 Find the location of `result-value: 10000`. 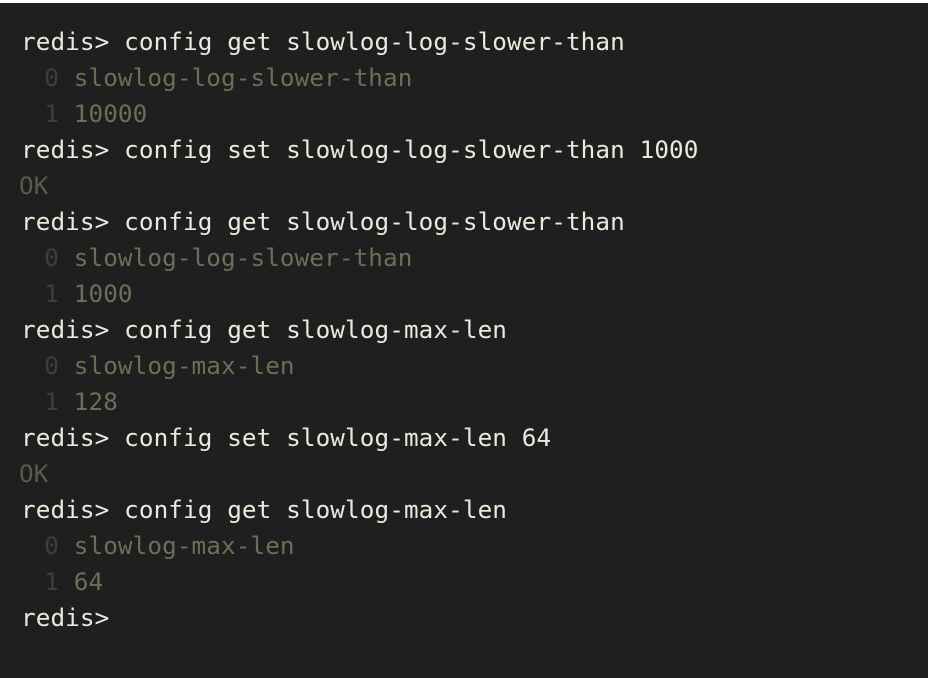

result-value: 10000 is located at coordinates (110, 113).